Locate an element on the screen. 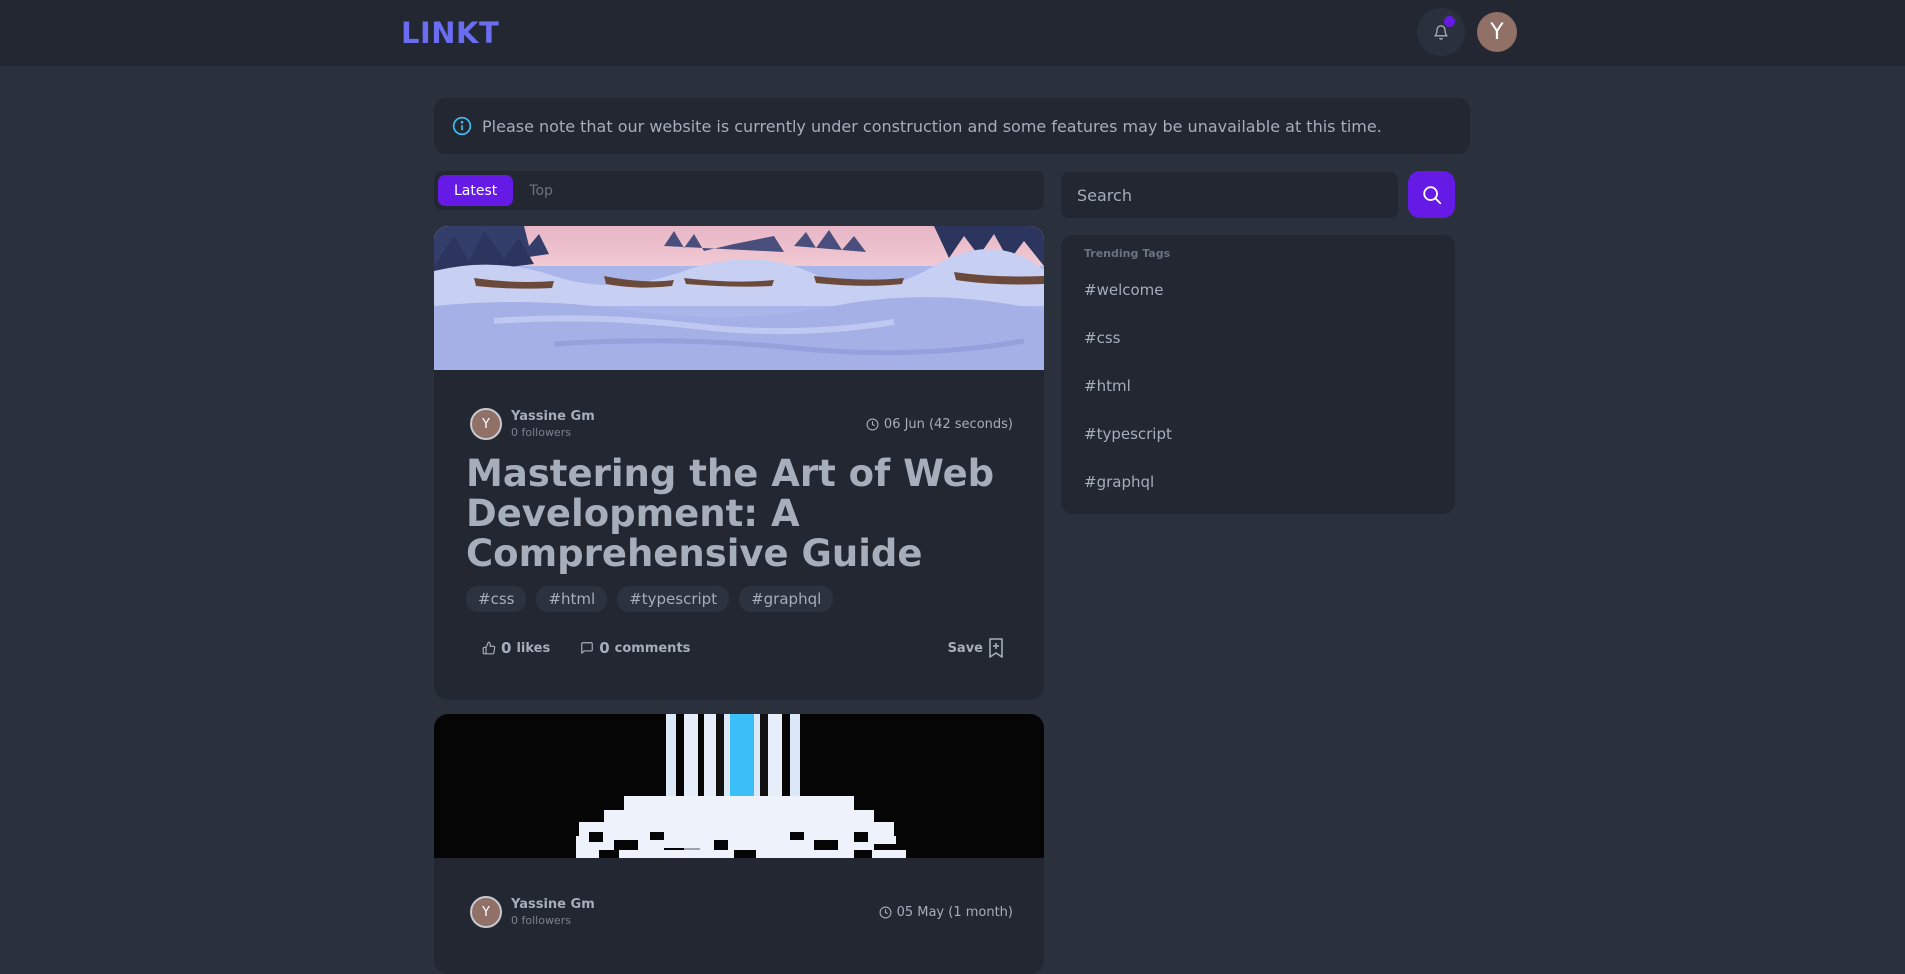  comments-button: 0 comments is located at coordinates (635, 648).